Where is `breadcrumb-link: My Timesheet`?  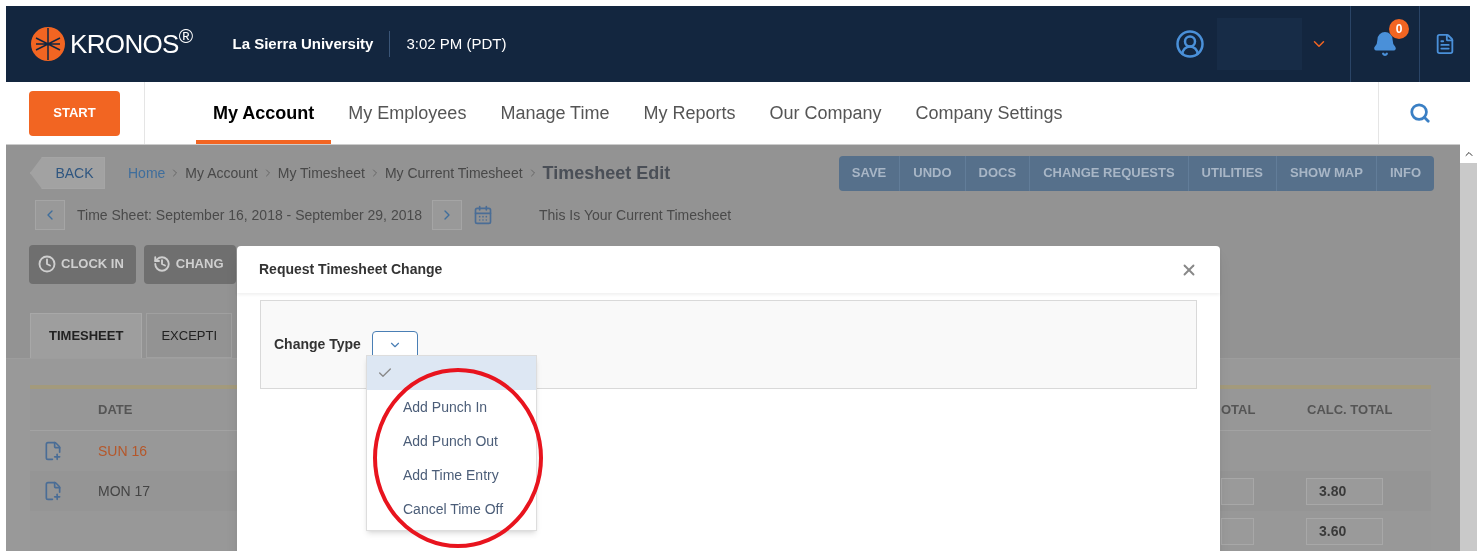 breadcrumb-link: My Timesheet is located at coordinates (321, 173).